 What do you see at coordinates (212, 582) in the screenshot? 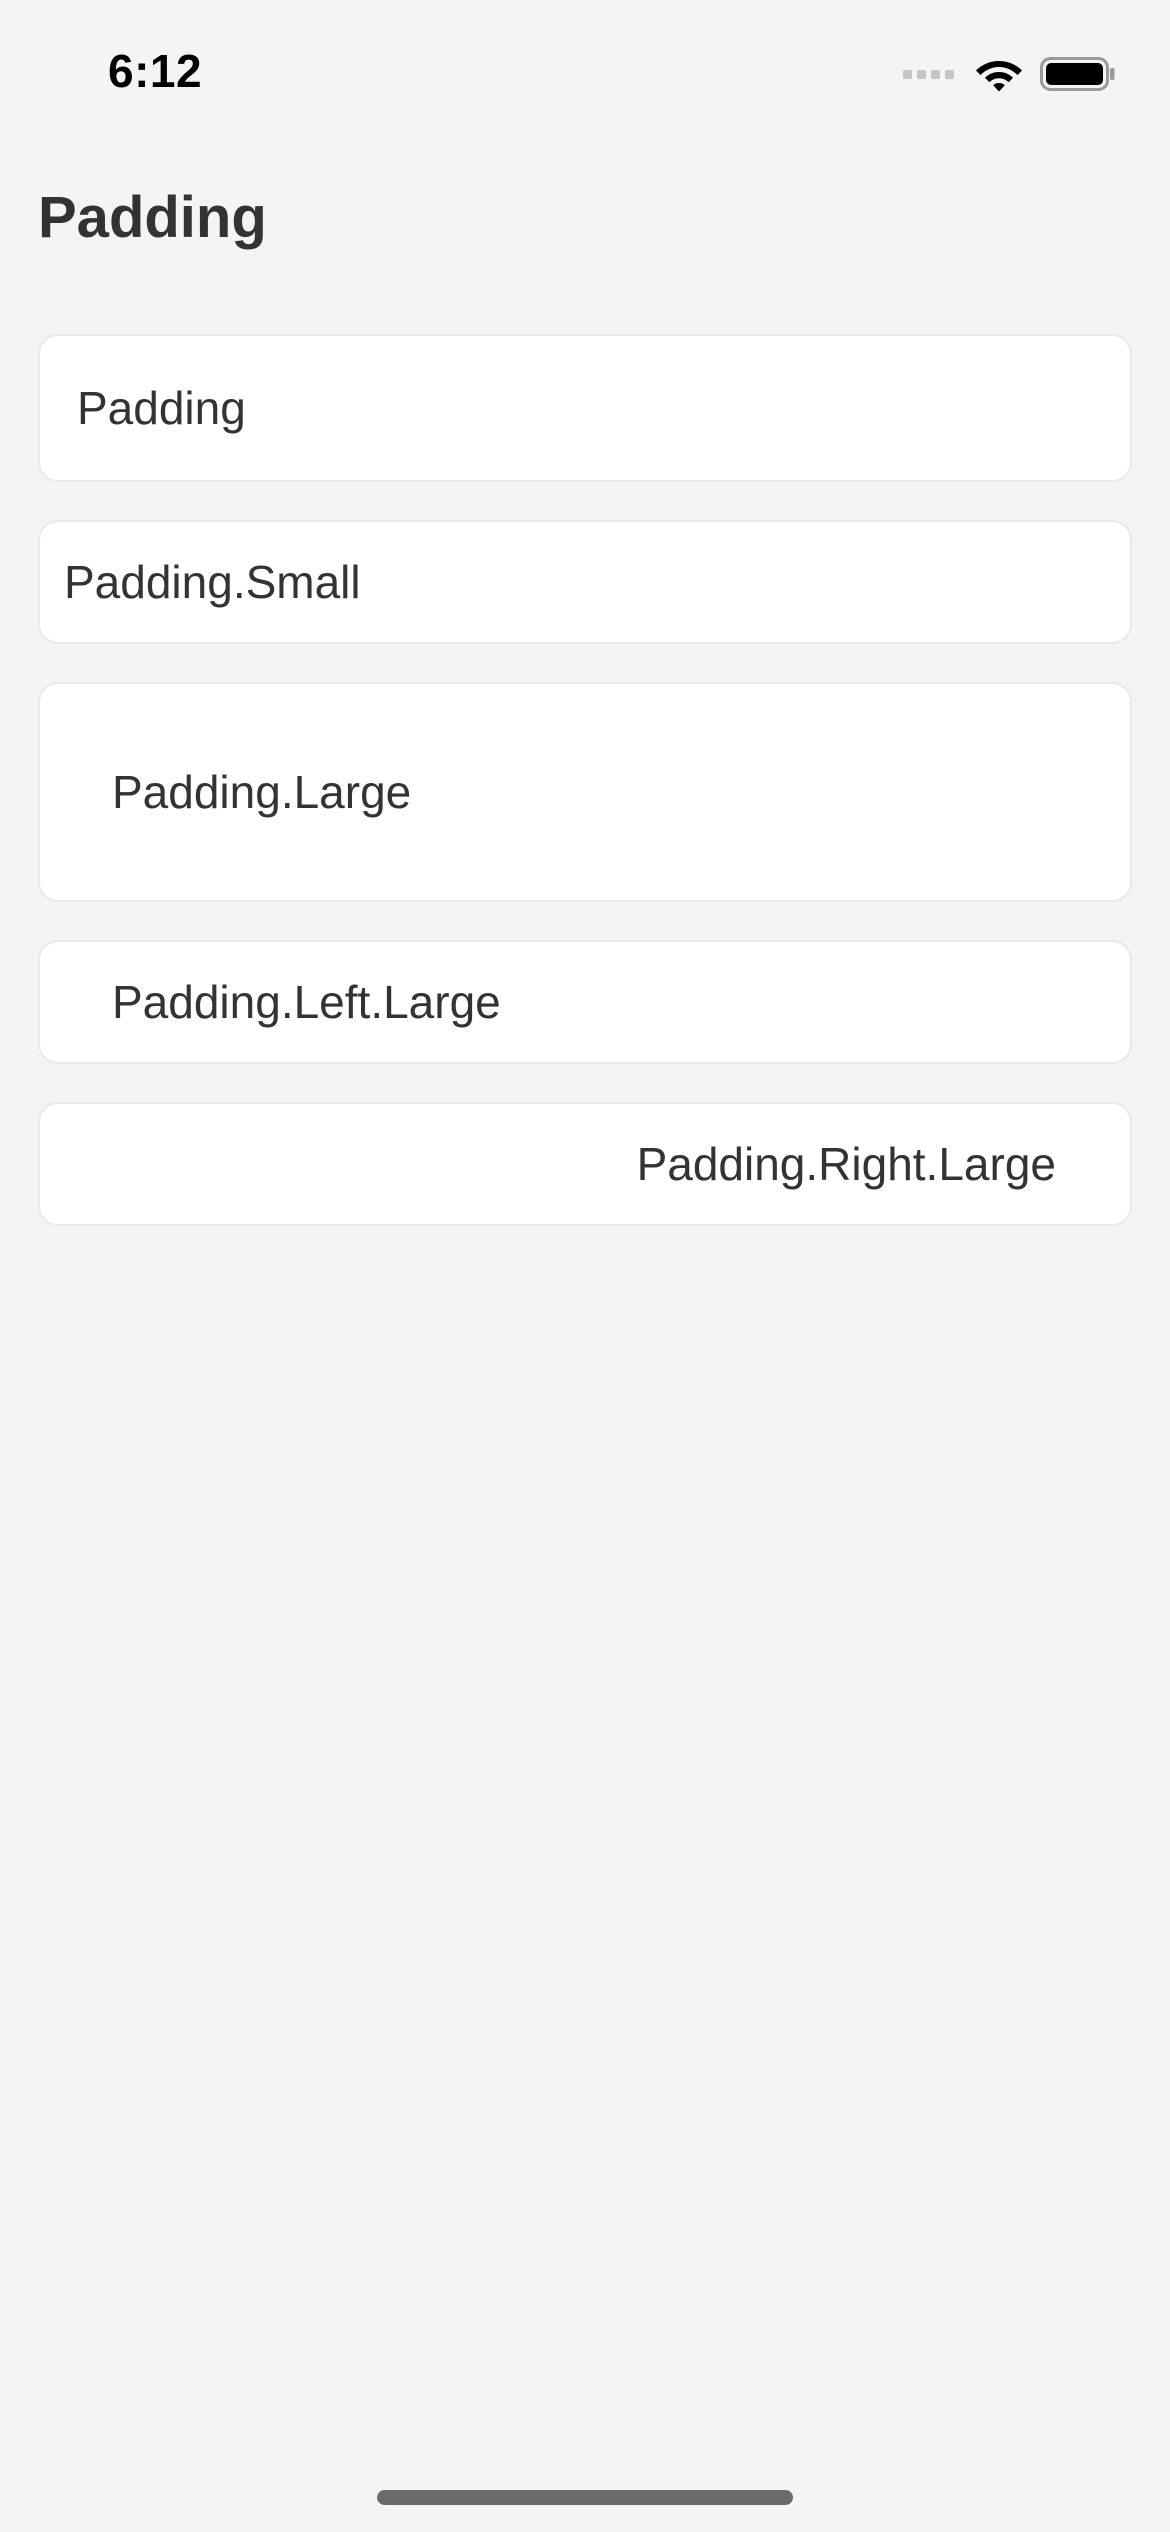
I see `padding-small-card-label: Padding.Small` at bounding box center [212, 582].